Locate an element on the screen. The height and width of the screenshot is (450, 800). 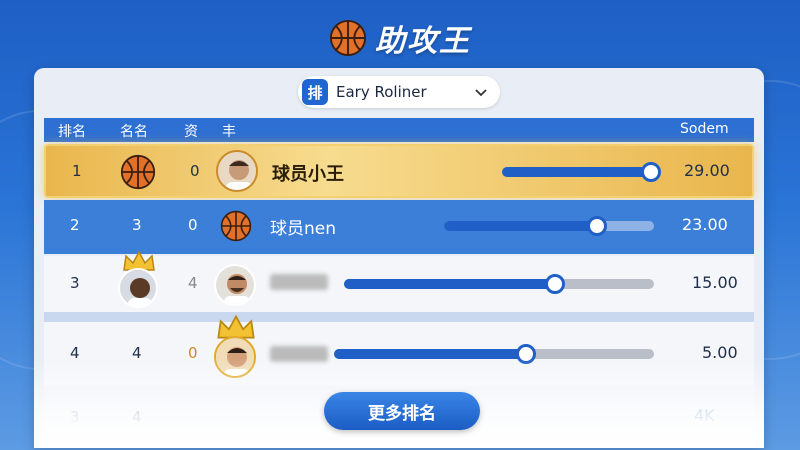
player-name: 球员nen is located at coordinates (303, 229).